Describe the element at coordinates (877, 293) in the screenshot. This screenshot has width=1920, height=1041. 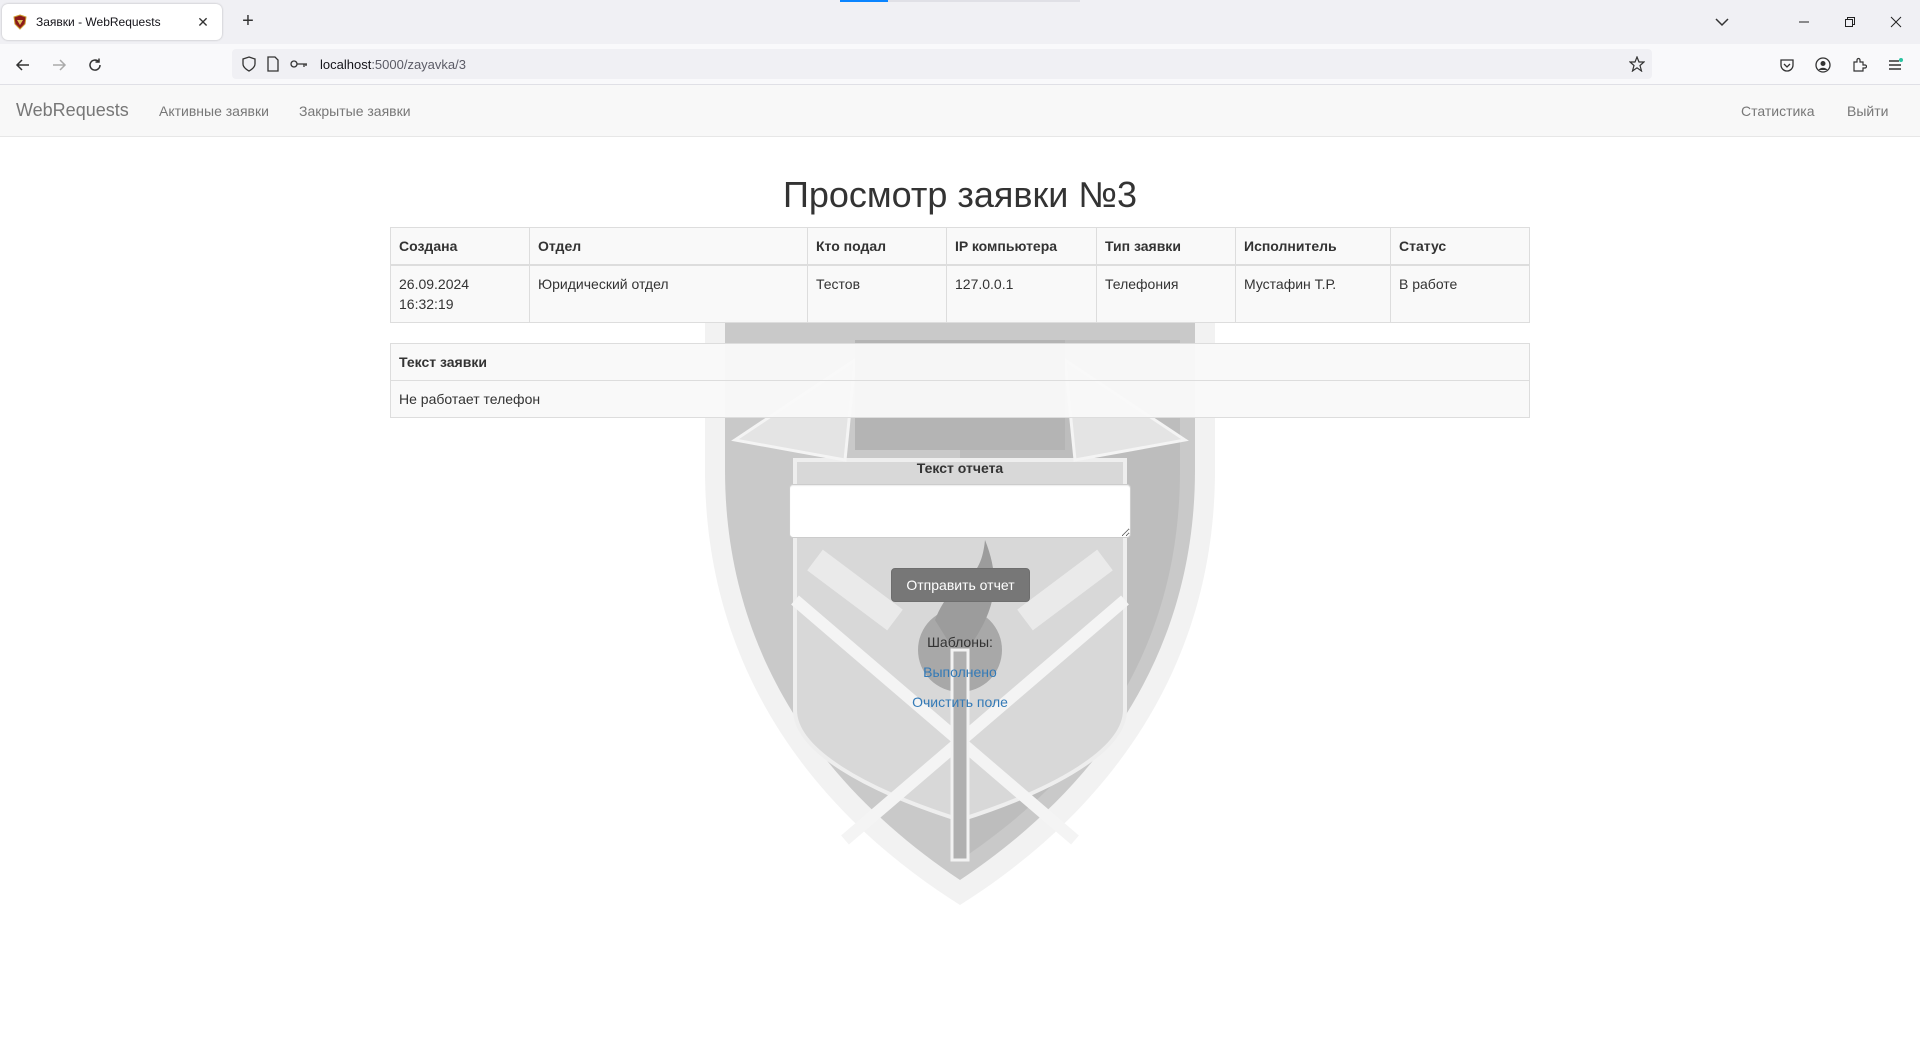
I see `cell-submitted-by: Тестов` at that location.